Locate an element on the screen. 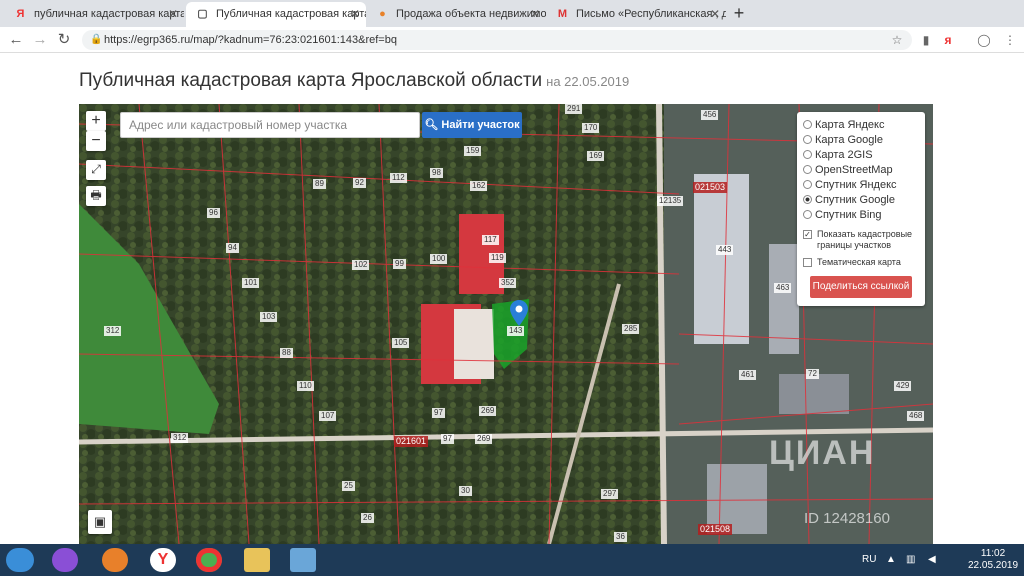 The width and height of the screenshot is (1024, 576). parcel-label: 72 is located at coordinates (812, 374).